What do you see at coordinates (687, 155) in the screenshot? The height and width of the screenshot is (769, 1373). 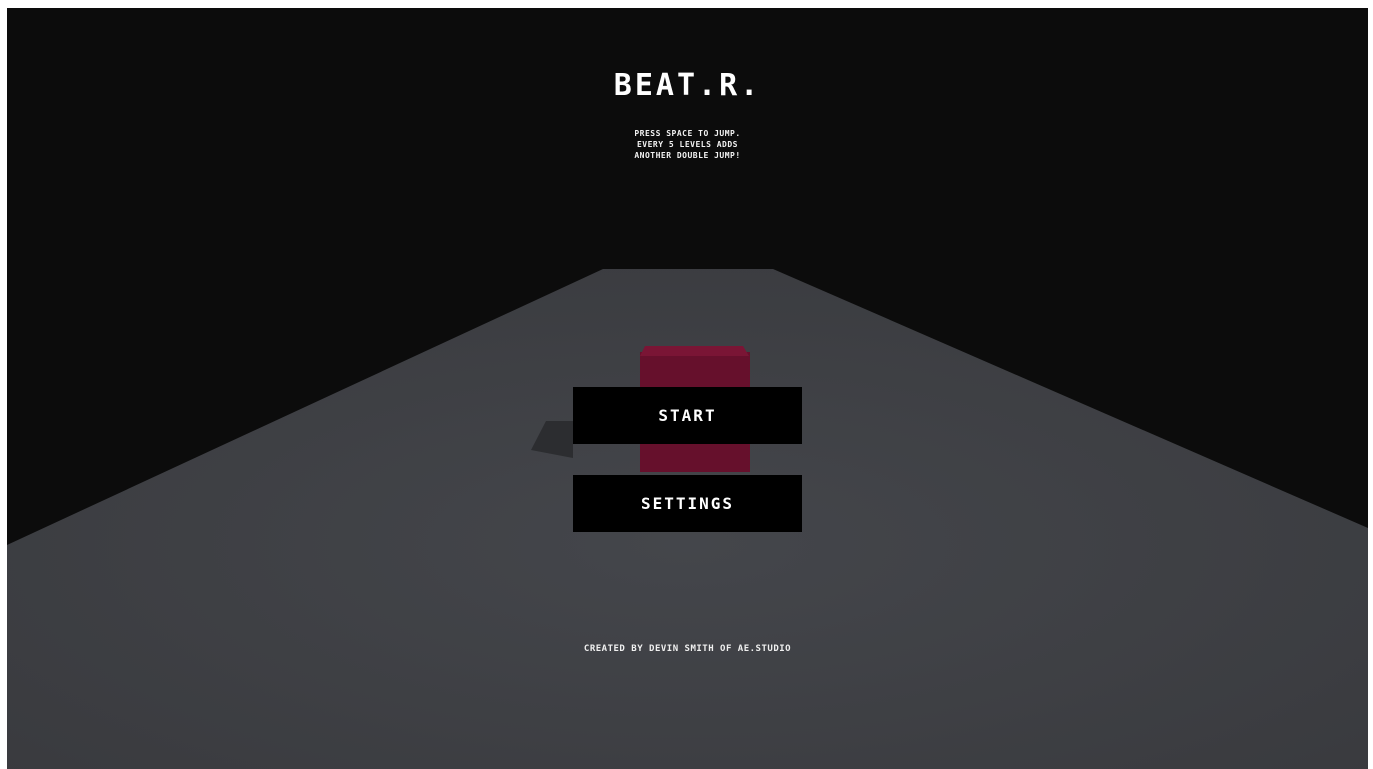 I see `instruction-line: ANOTHER DOUBLE JUMP!` at bounding box center [687, 155].